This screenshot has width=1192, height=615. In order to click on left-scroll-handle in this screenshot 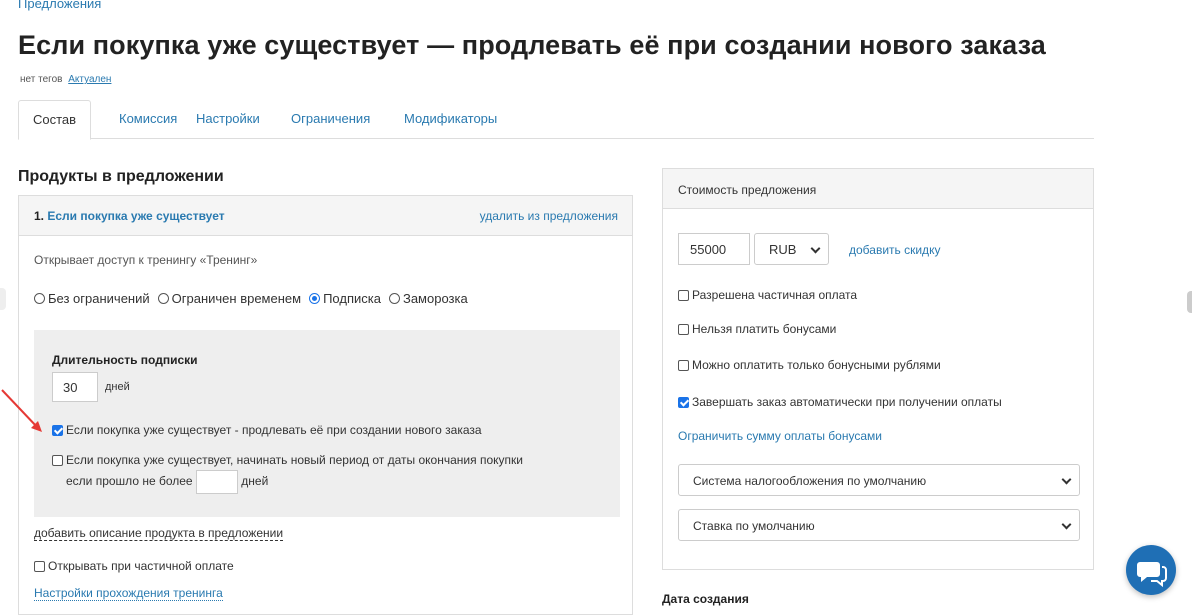, I will do `click(3, 299)`.